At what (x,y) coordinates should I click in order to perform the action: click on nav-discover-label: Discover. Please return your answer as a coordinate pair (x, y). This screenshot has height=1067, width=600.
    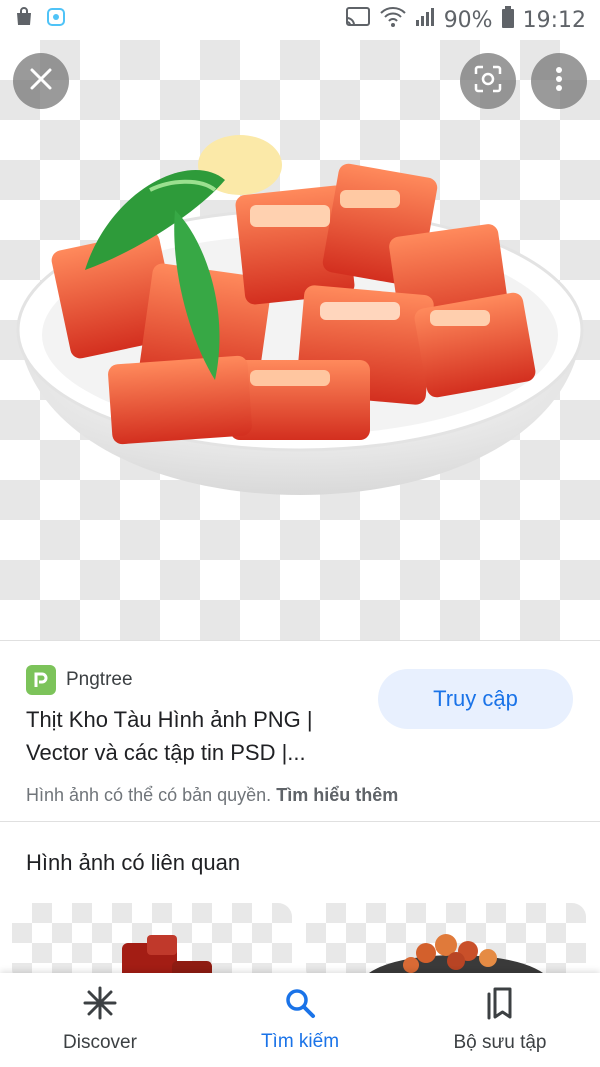
    Looking at the image, I should click on (100, 1042).